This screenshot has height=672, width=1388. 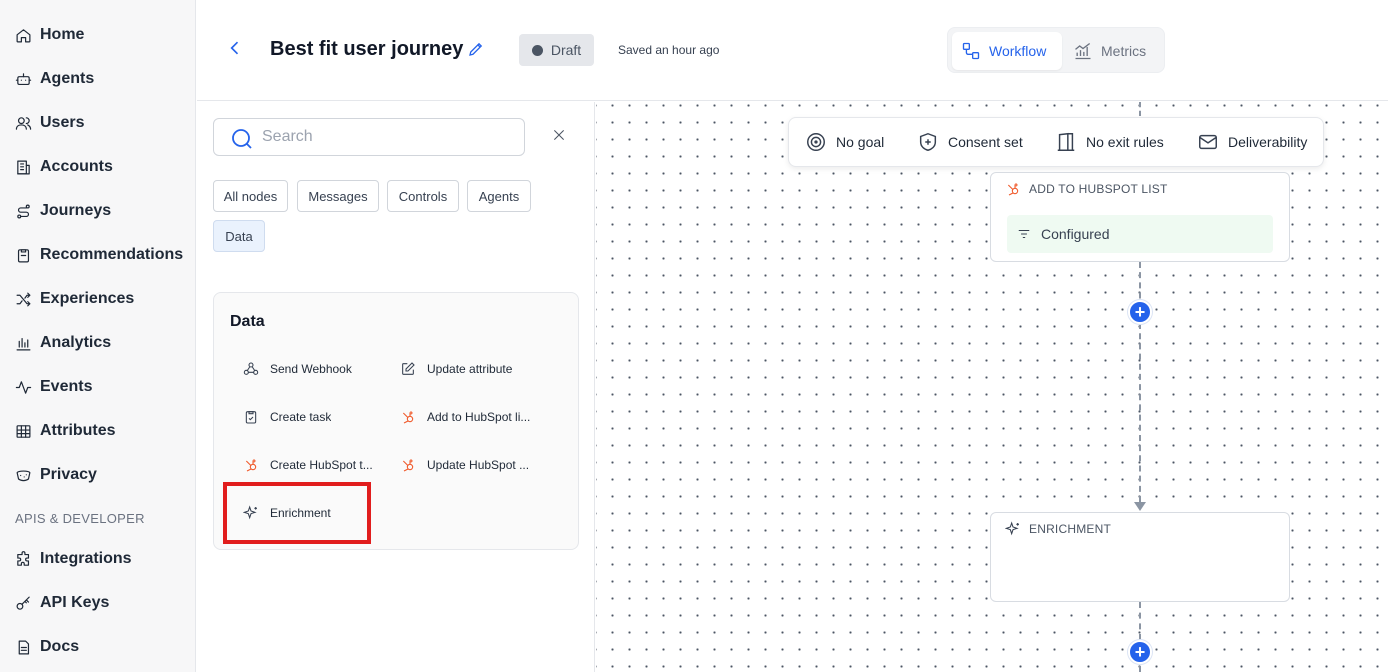 What do you see at coordinates (75, 602) in the screenshot?
I see `sidebar-item-label: API Keys` at bounding box center [75, 602].